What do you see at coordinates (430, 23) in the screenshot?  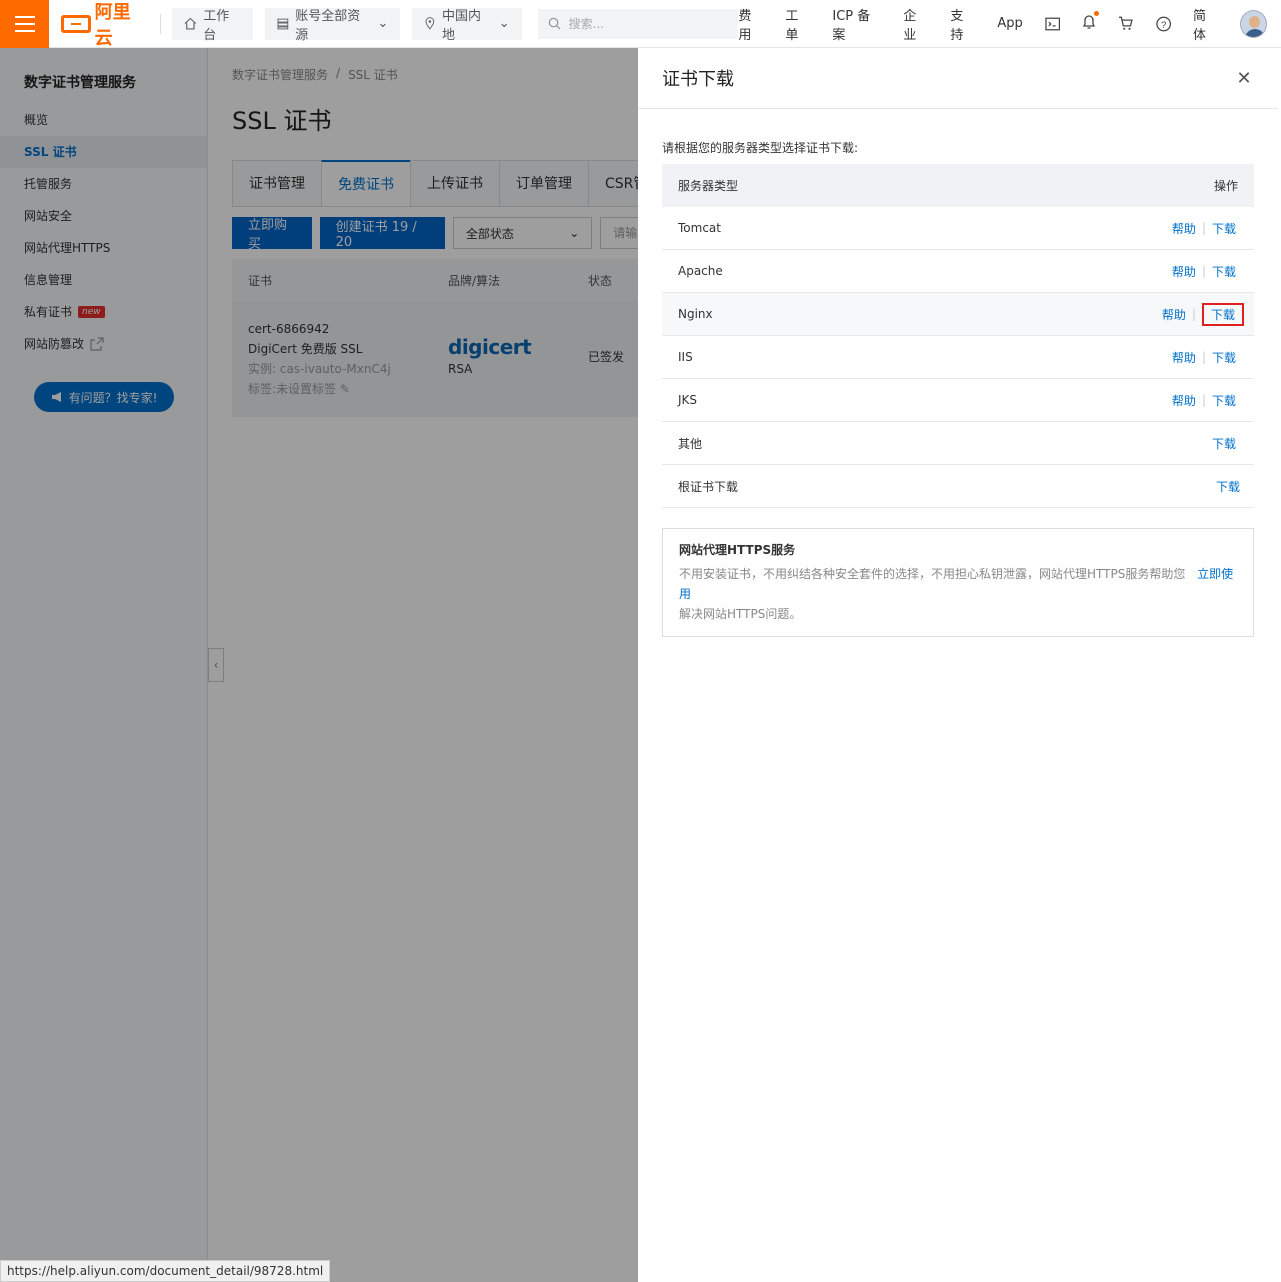 I see `location-pin-icon` at bounding box center [430, 23].